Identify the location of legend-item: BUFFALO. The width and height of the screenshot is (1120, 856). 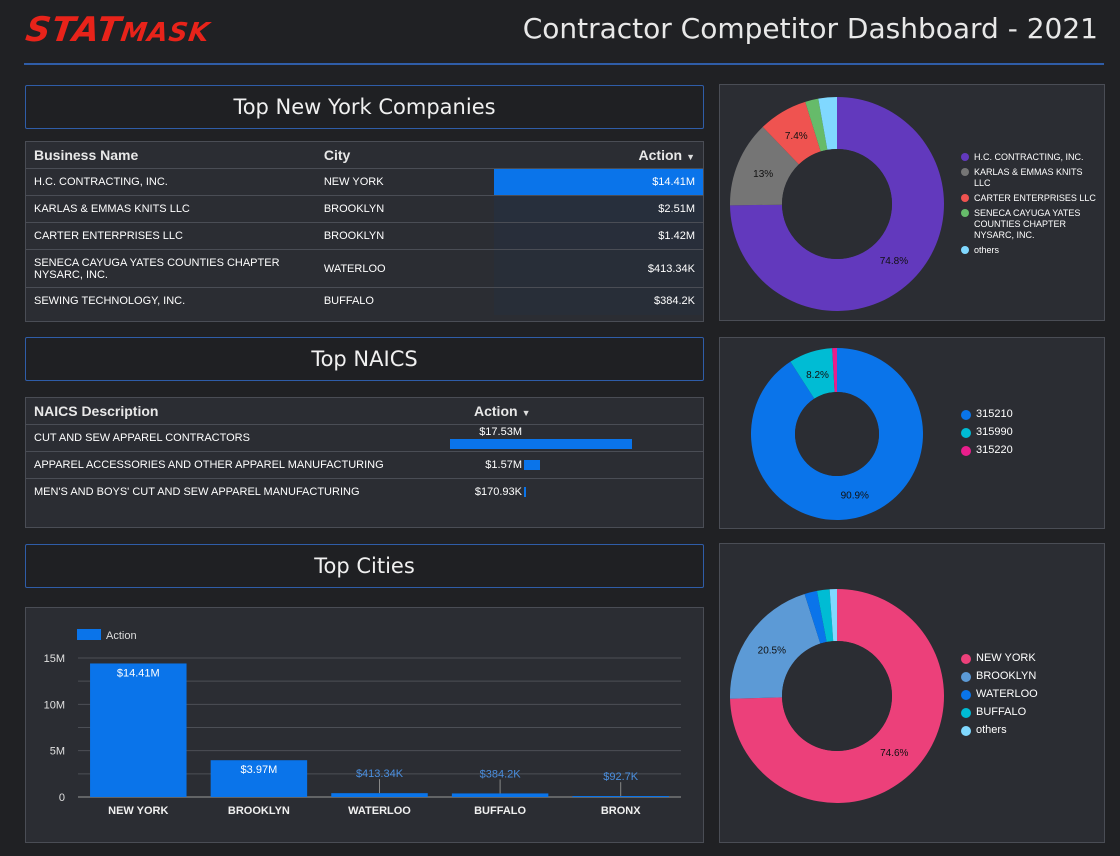
(1028, 712).